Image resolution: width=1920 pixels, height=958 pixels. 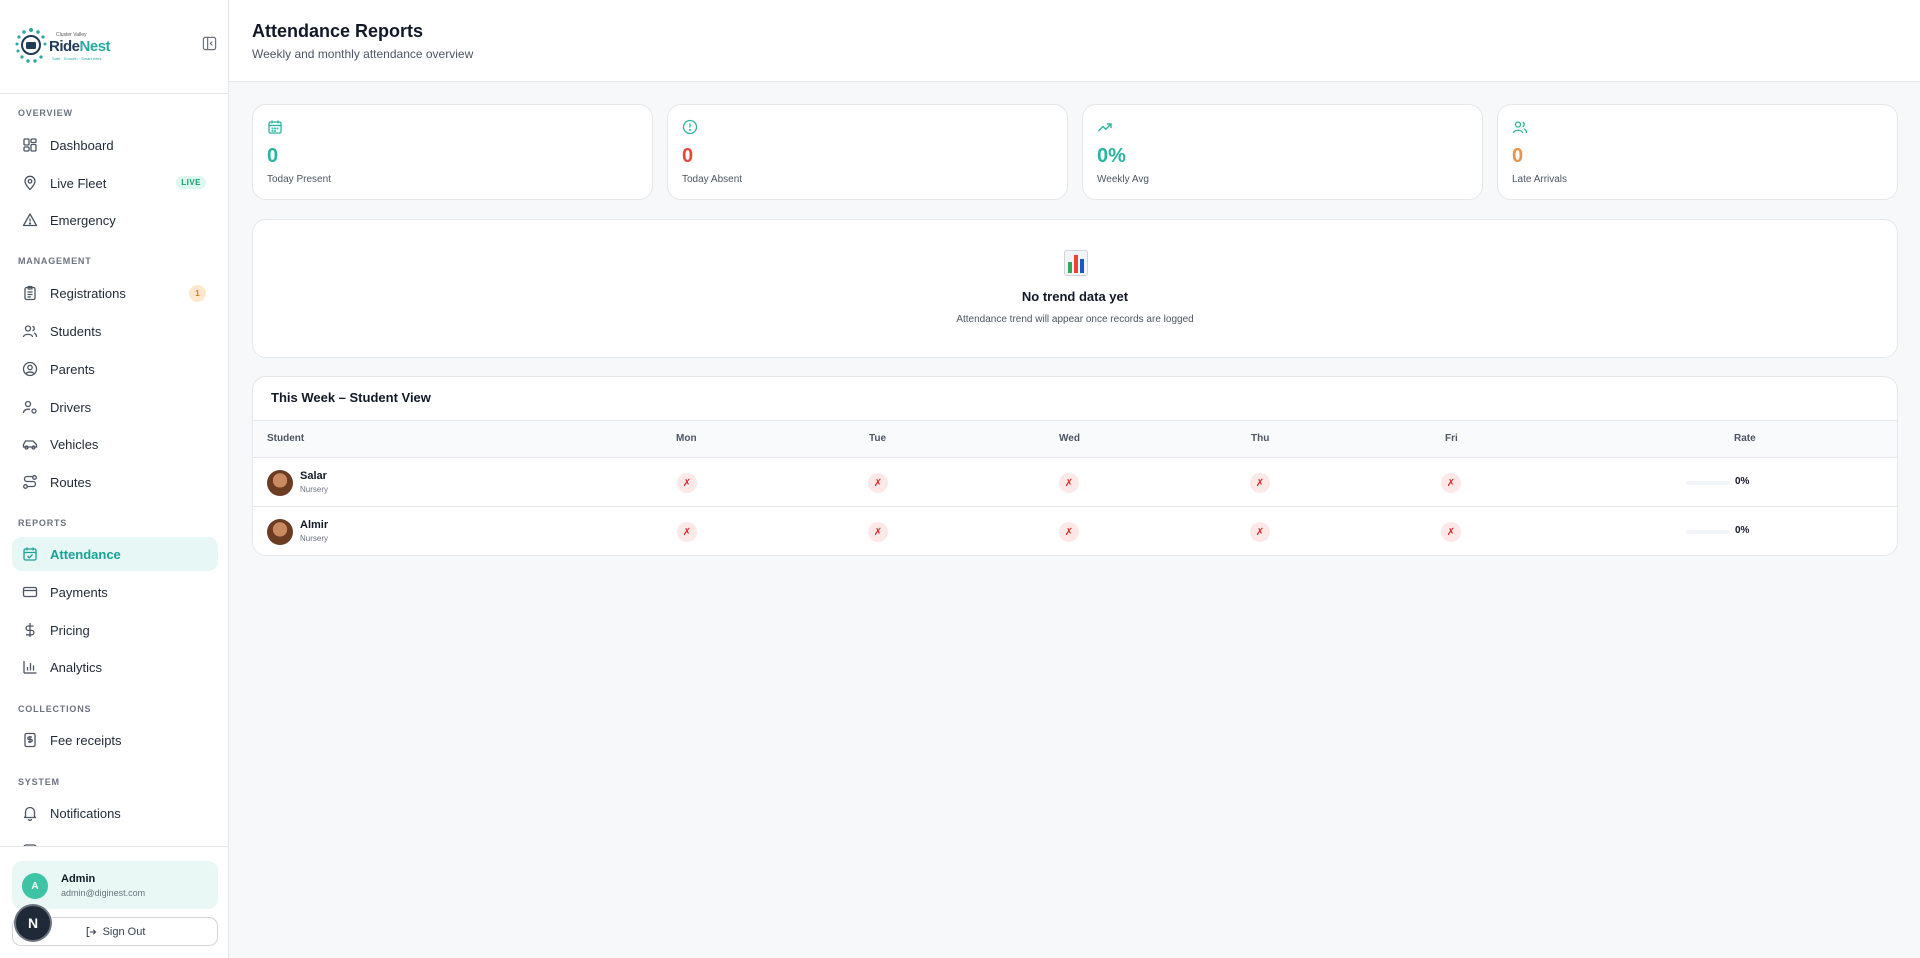 I want to click on bar-chart-icon, so click(x=30, y=667).